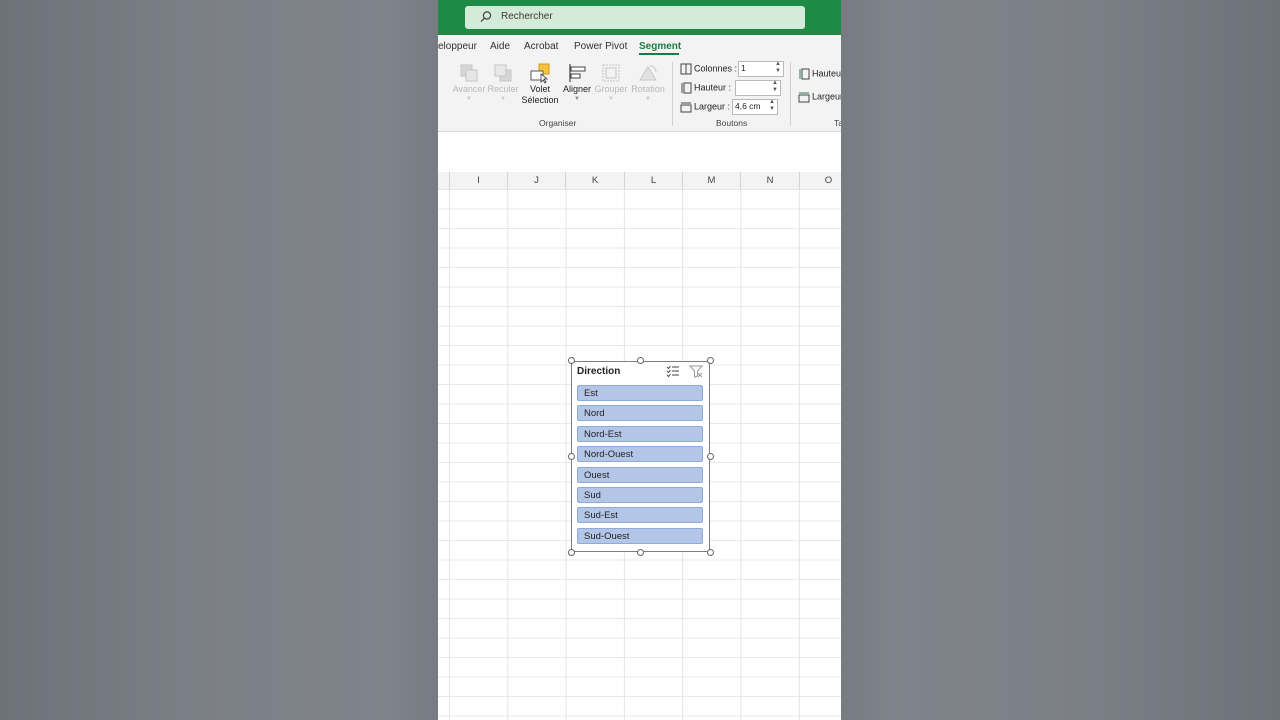 The image size is (1280, 720). I want to click on bring-forward-icon, so click(469, 73).